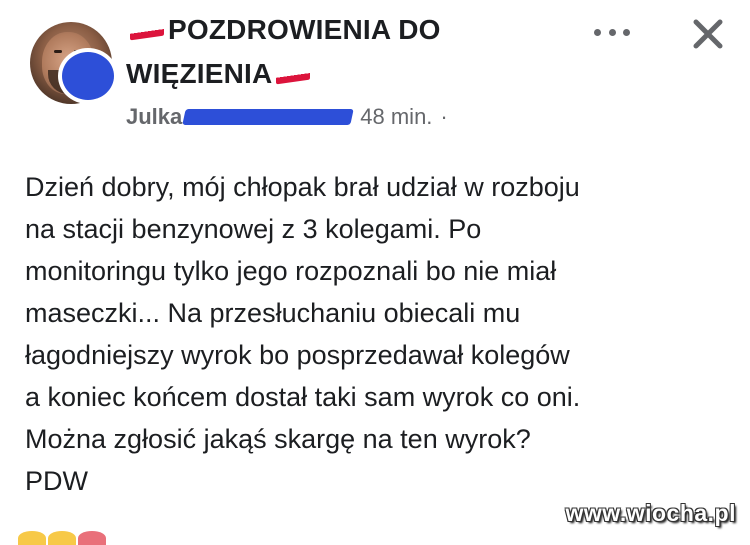 The image size is (750, 545). I want to click on avatar-eye-left, so click(58, 51).